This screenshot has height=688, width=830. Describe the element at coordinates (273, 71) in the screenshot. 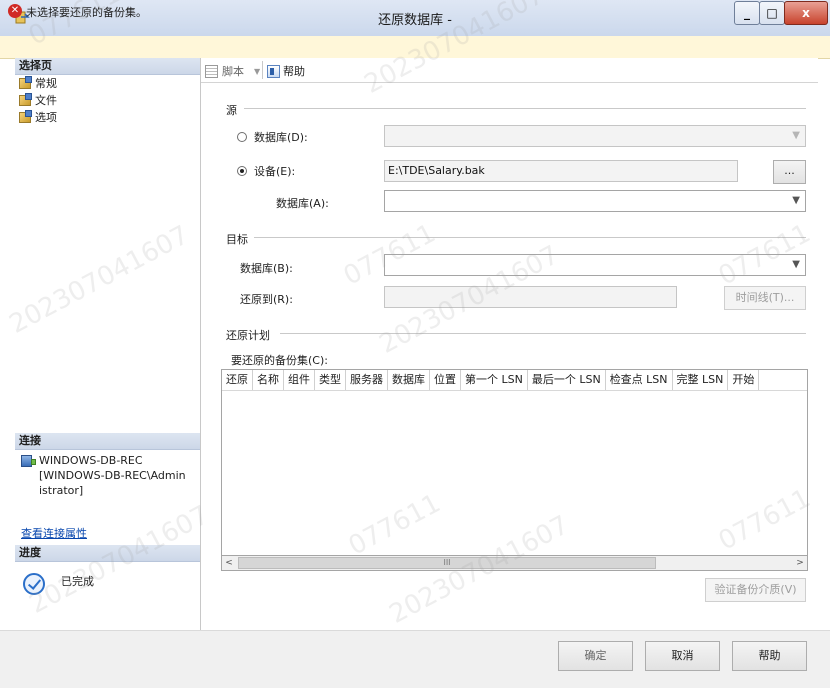

I see `help-icon` at that location.